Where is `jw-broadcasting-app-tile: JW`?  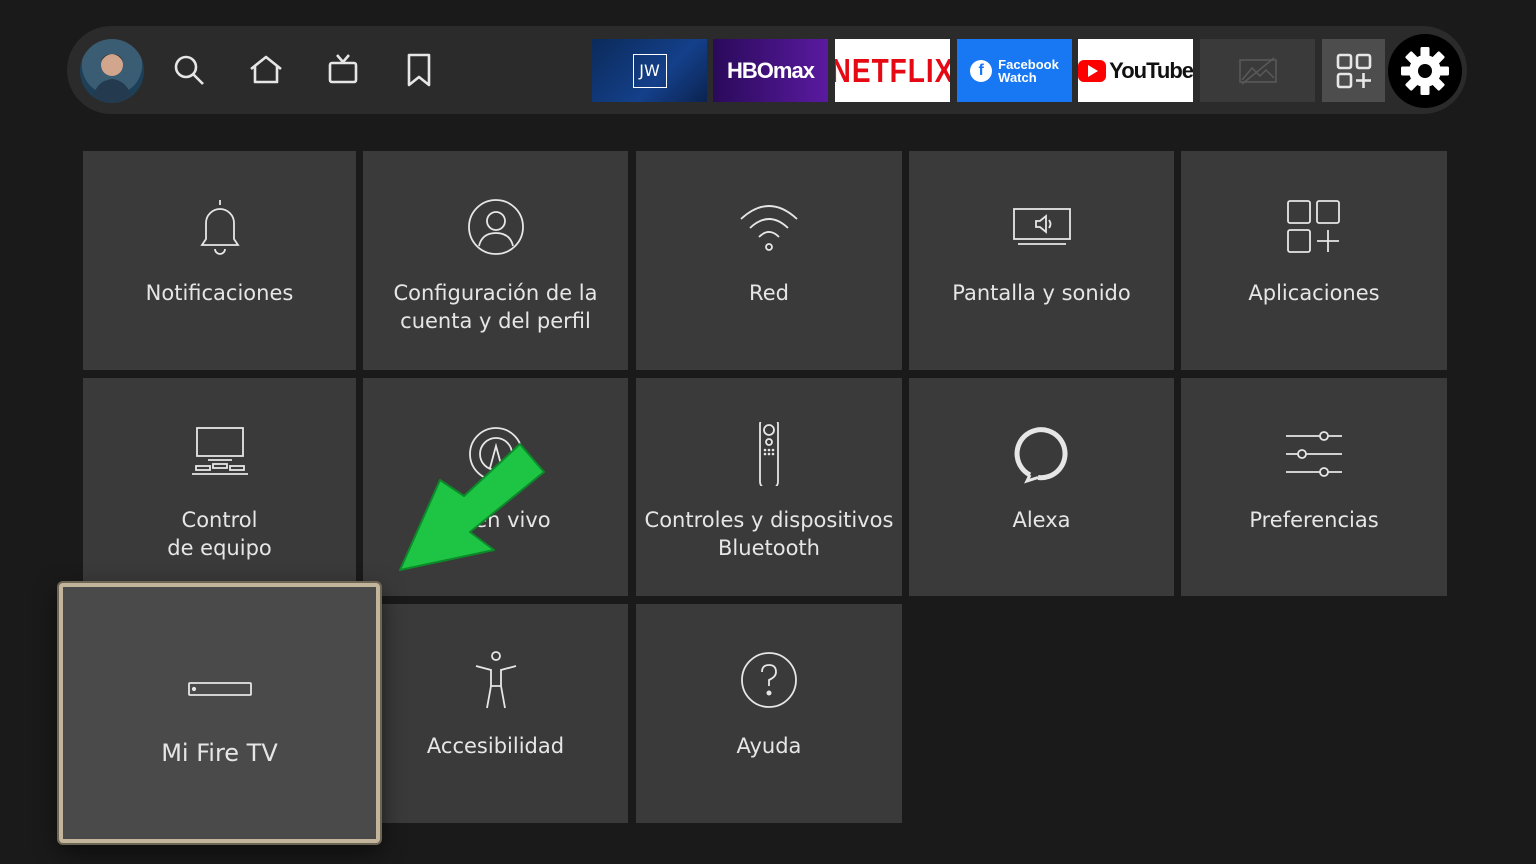 jw-broadcasting-app-tile: JW is located at coordinates (649, 70).